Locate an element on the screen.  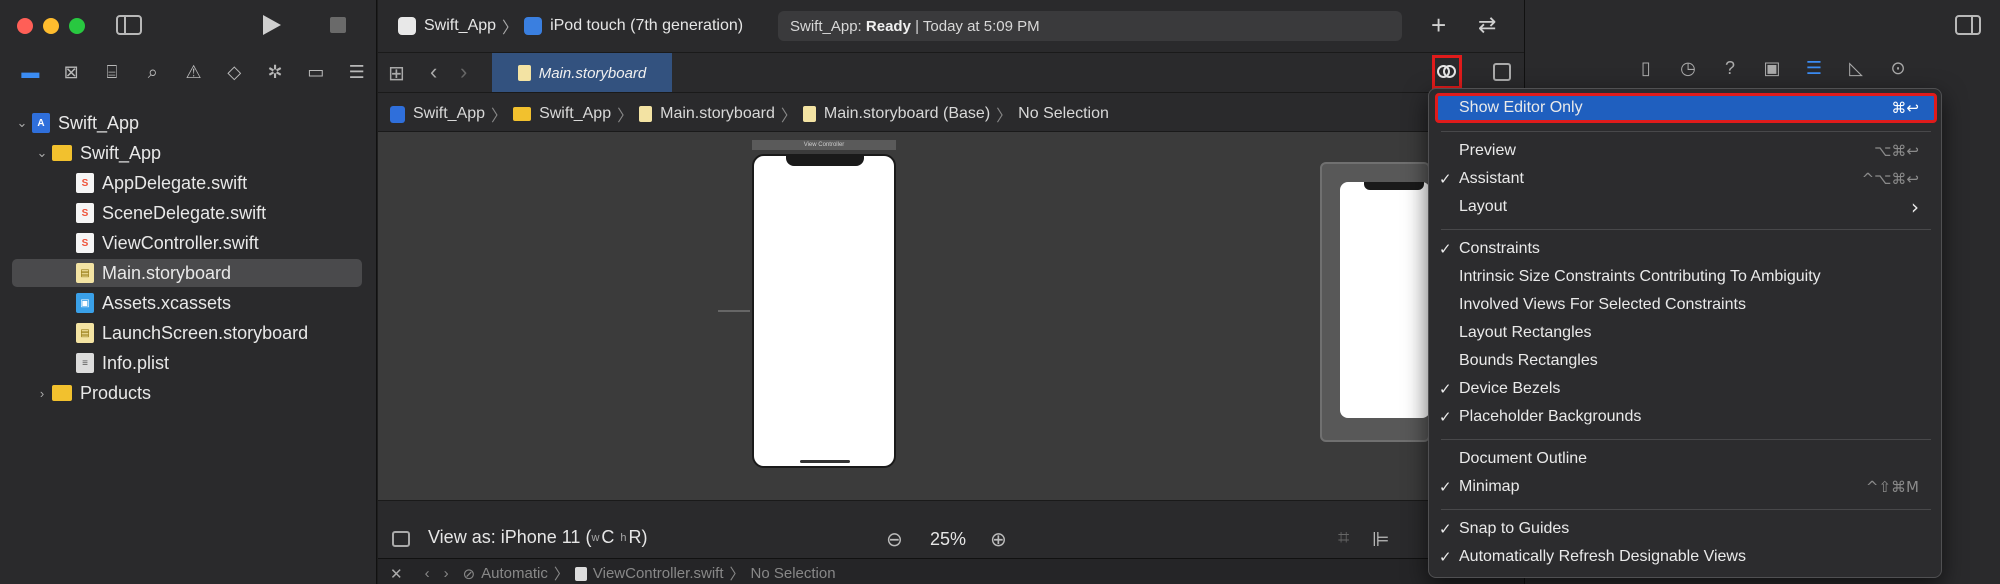
chevron-right-icon: 〉 is located at coordinates (788, 116).